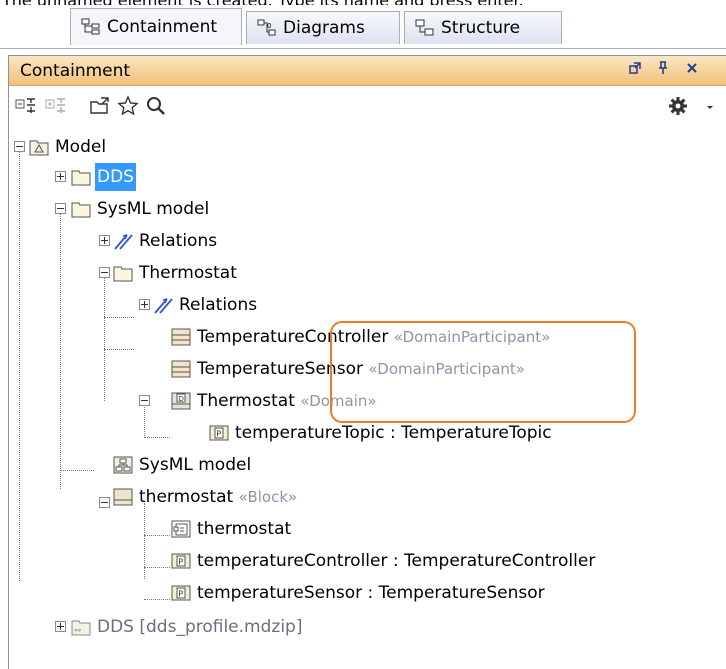  I want to click on profile-package-icon: «», so click(81, 628).